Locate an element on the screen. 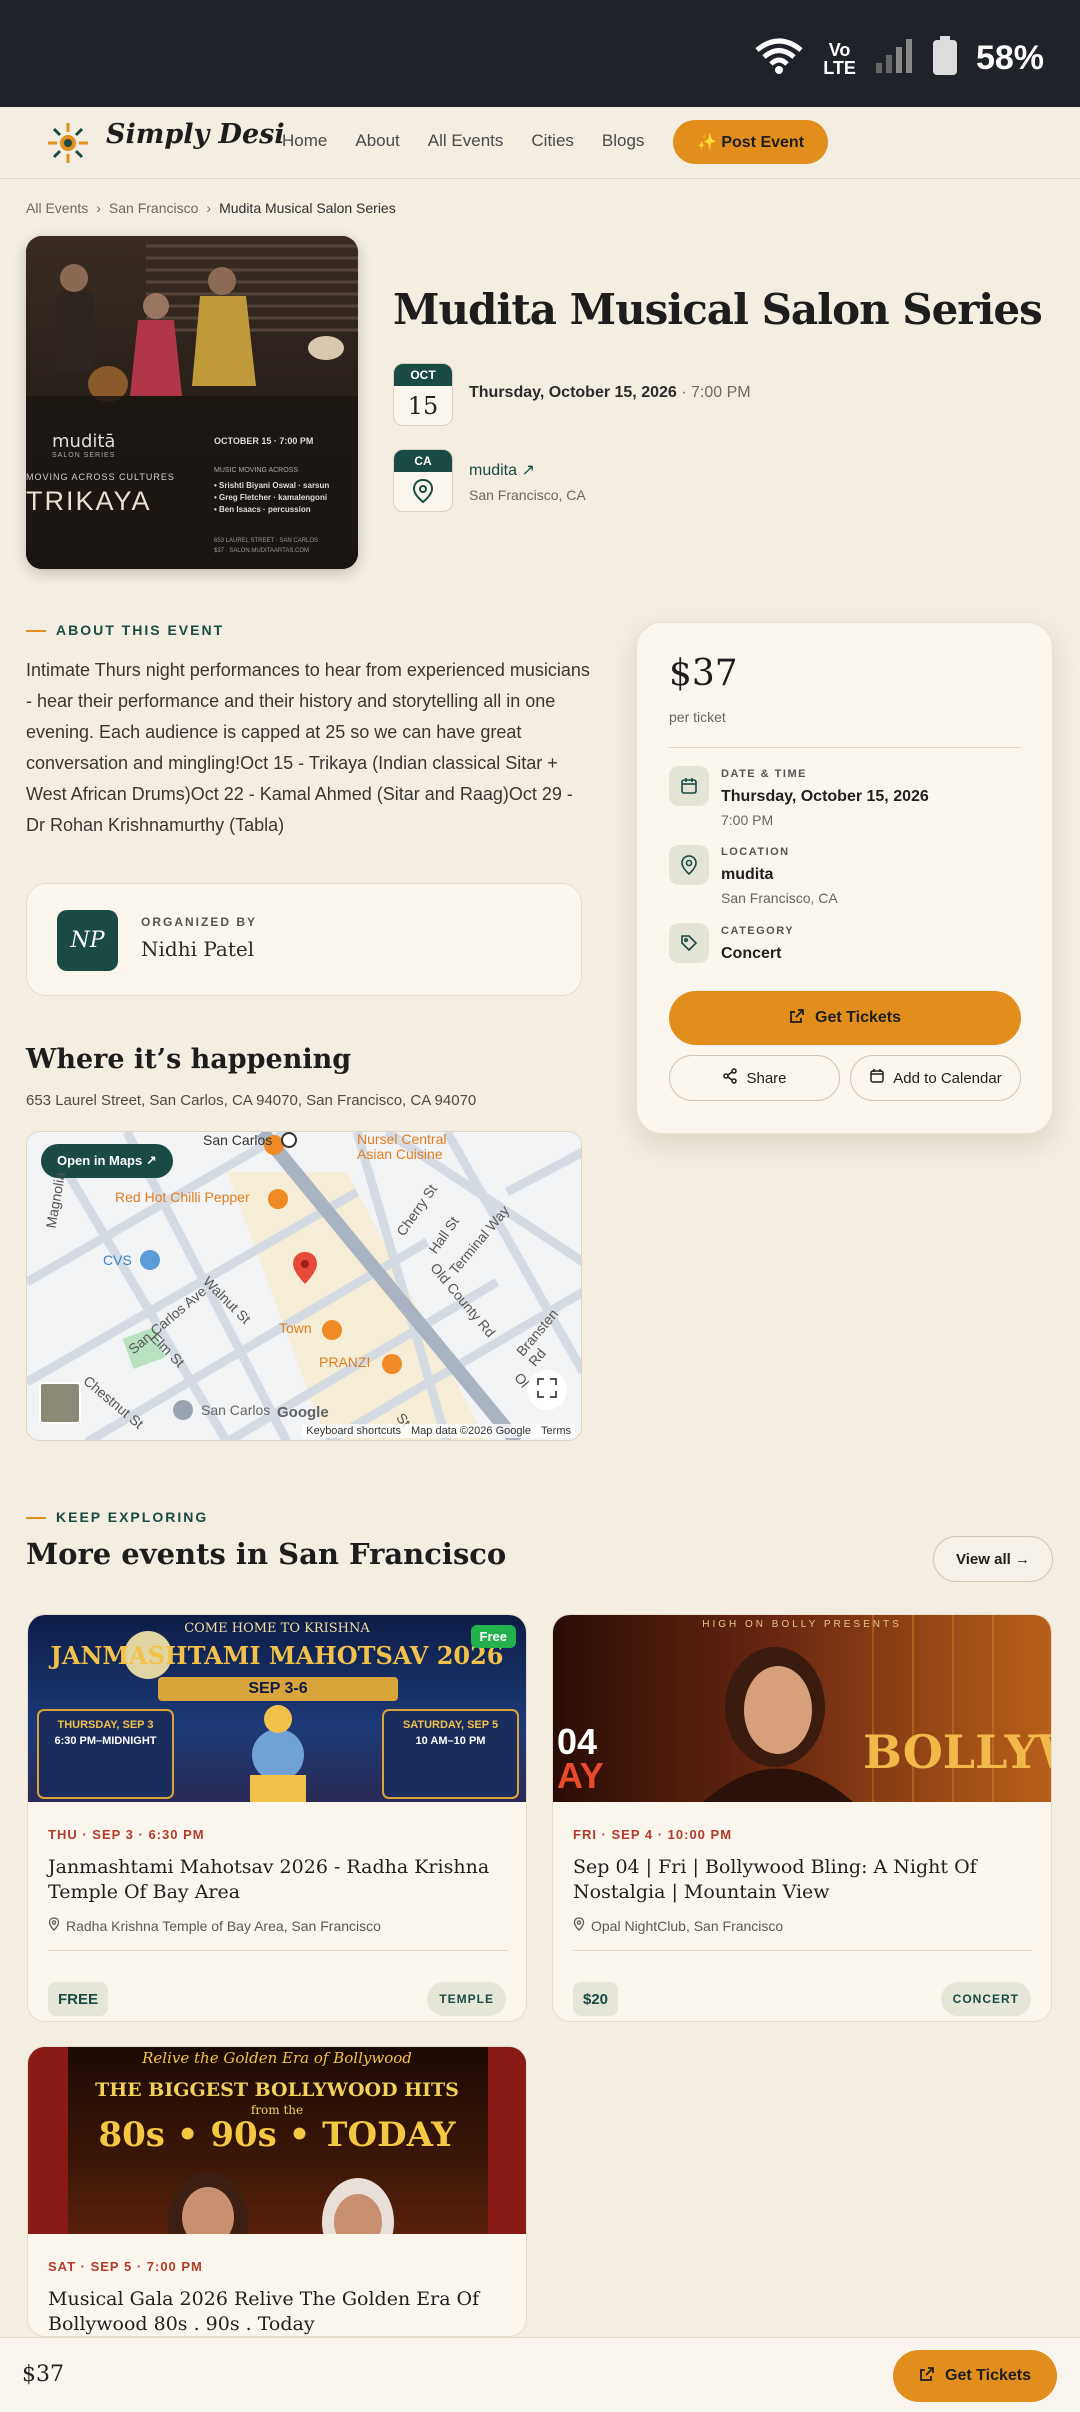  poster-tagline: MOVING ACROSS CULTURES is located at coordinates (100, 477).